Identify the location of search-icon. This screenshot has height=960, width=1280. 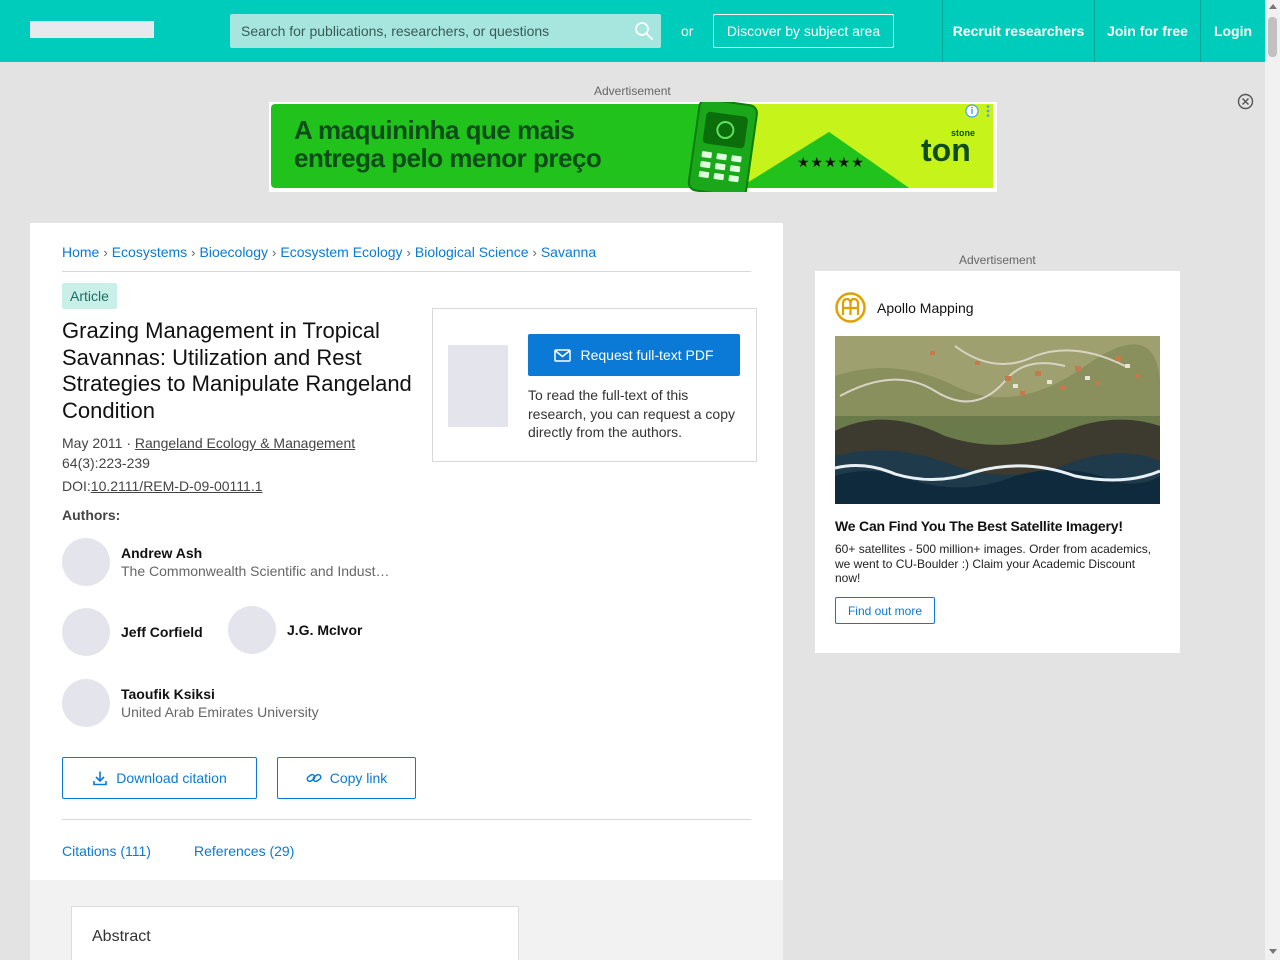
(644, 31).